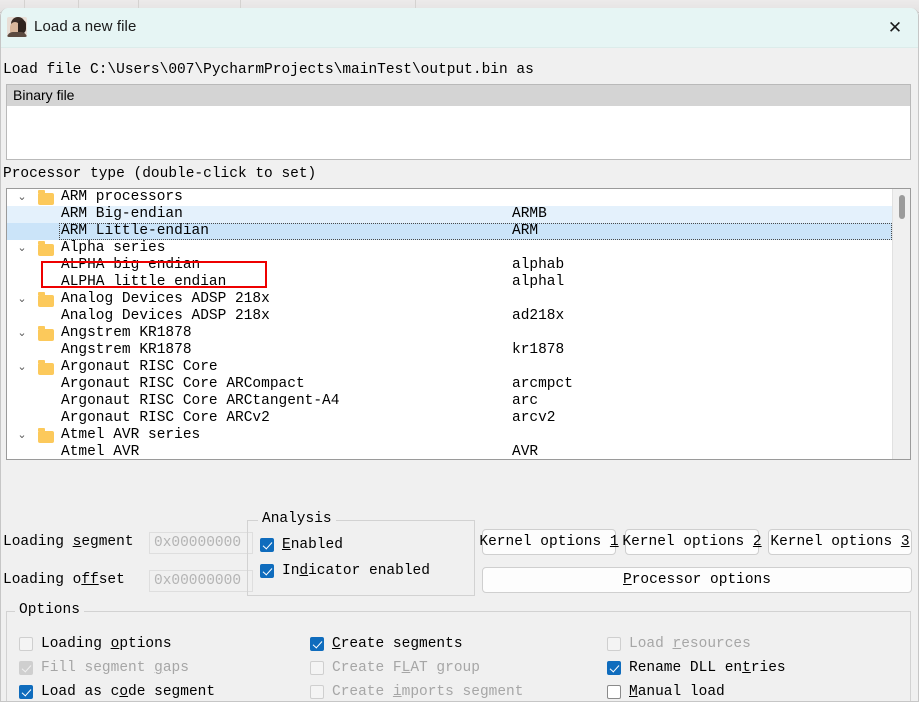 The height and width of the screenshot is (702, 919). What do you see at coordinates (406, 668) in the screenshot?
I see `checkbox-label: Create FLAT group` at bounding box center [406, 668].